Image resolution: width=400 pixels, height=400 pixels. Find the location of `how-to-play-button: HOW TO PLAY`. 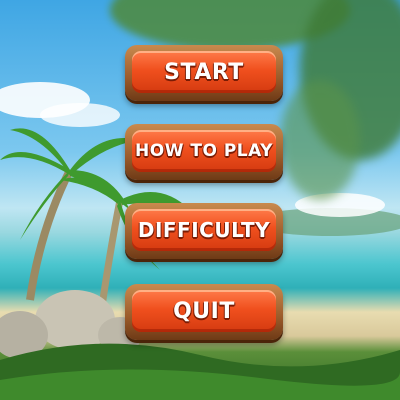

how-to-play-button: HOW TO PLAY is located at coordinates (204, 152).